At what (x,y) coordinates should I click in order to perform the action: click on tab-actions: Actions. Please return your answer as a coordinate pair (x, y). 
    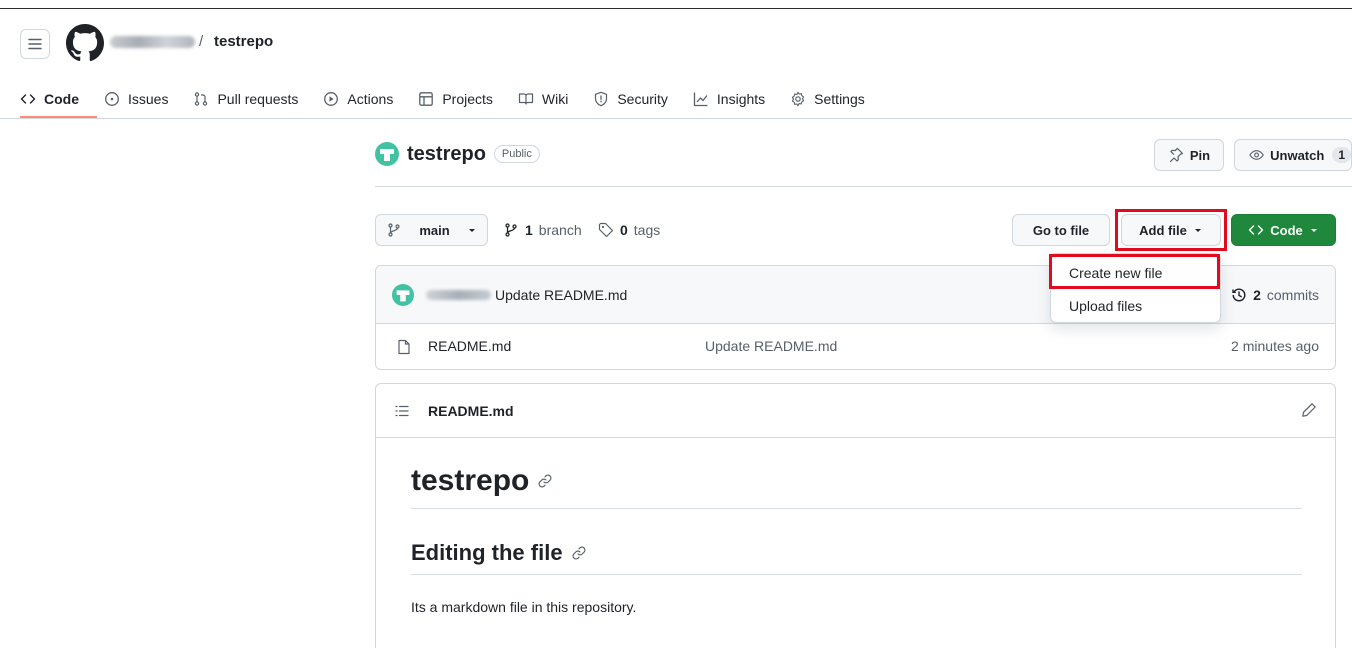
    Looking at the image, I should click on (358, 99).